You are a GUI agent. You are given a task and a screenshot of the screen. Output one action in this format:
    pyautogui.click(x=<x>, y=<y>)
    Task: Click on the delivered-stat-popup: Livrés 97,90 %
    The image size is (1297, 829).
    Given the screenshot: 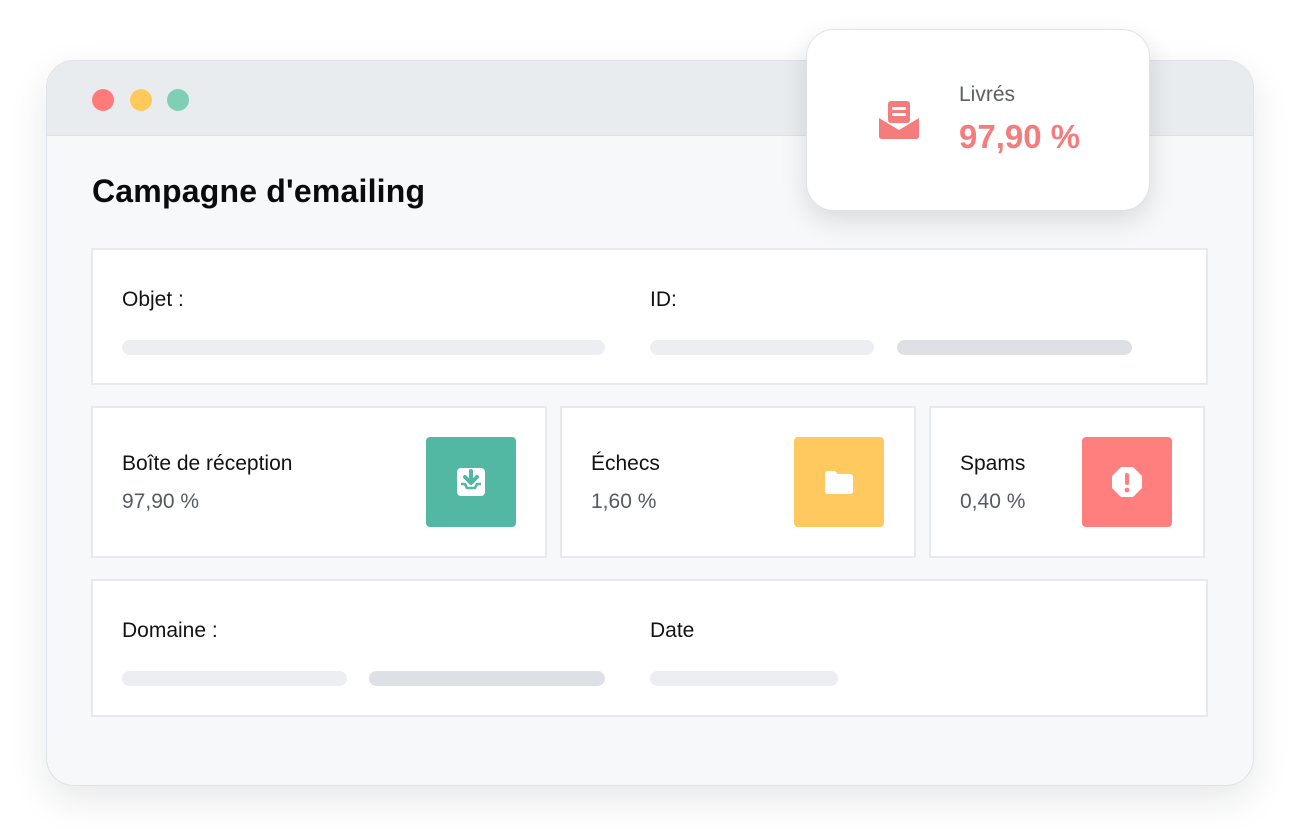 What is the action you would take?
    pyautogui.click(x=978, y=120)
    